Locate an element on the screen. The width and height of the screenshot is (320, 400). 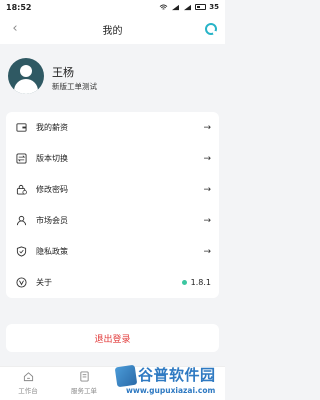
version-info: 1.8.1 is located at coordinates (196, 282).